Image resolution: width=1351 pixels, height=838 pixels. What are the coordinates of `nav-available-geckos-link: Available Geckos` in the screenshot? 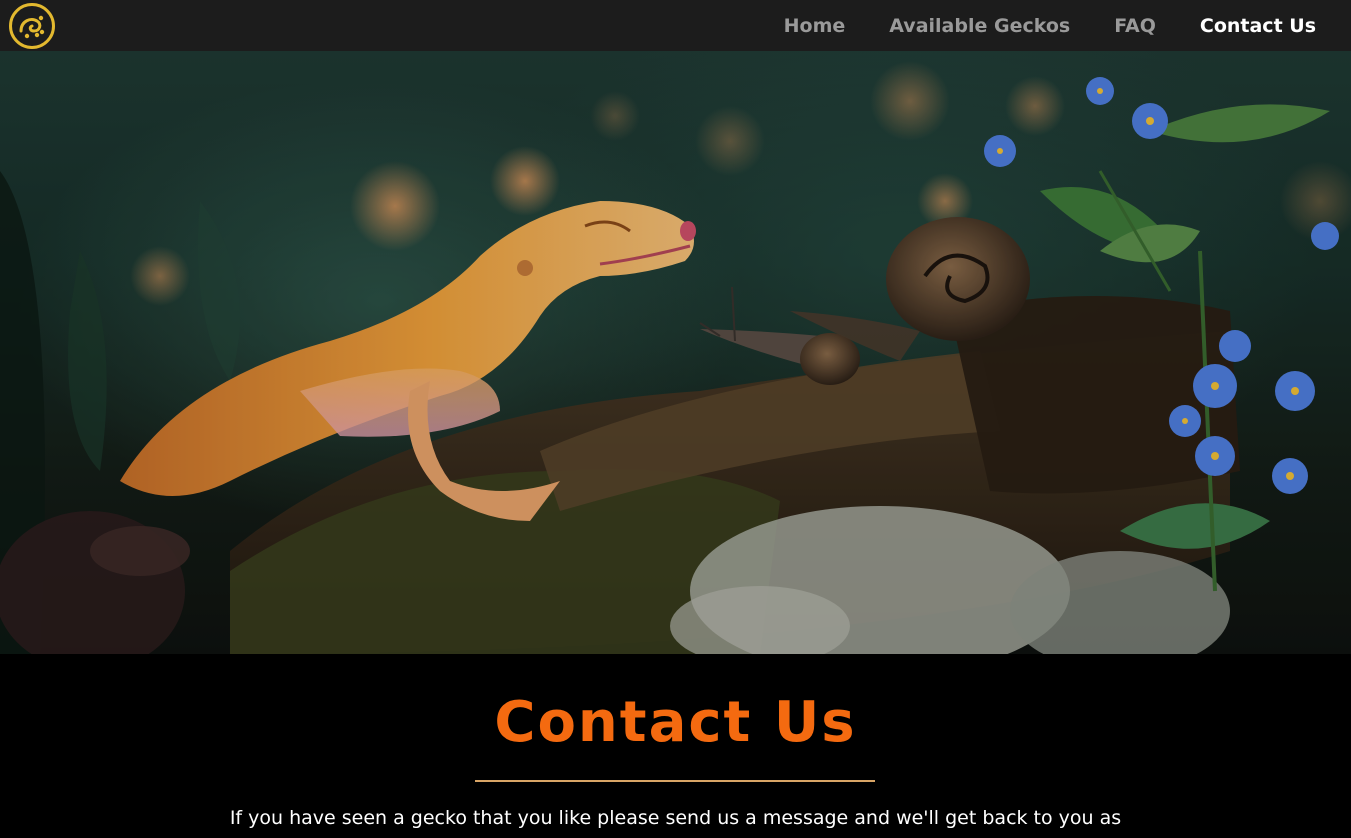 It's located at (979, 26).